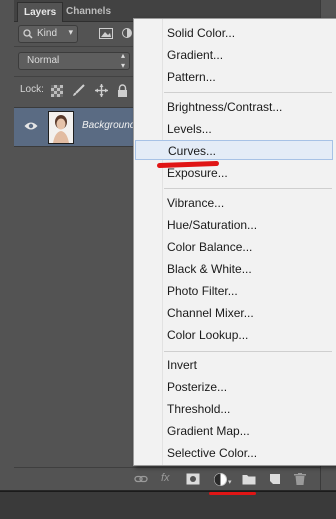 This screenshot has width=336, height=519. Describe the element at coordinates (88, 11) in the screenshot. I see `tab-channels: Channels` at that location.